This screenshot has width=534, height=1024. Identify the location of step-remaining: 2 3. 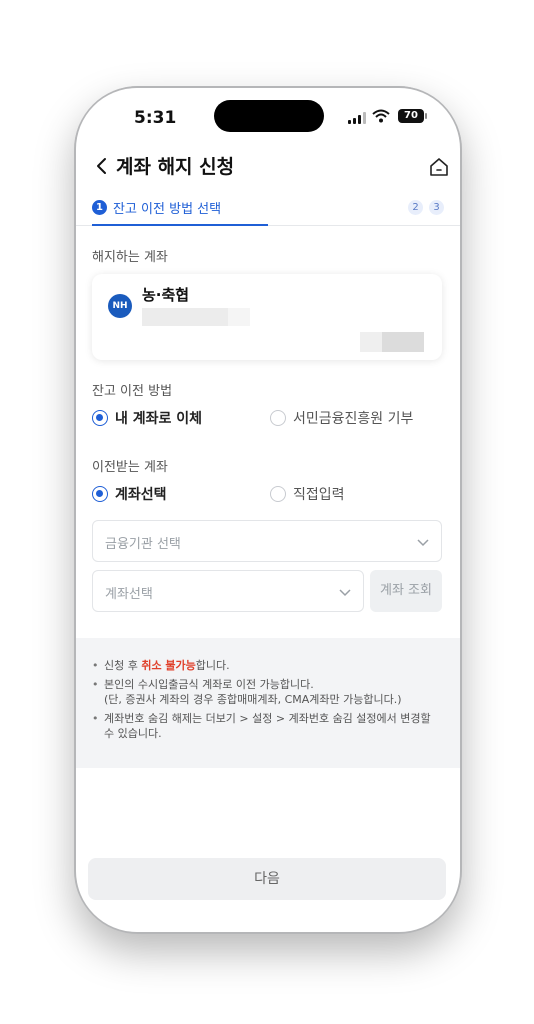
(426, 207).